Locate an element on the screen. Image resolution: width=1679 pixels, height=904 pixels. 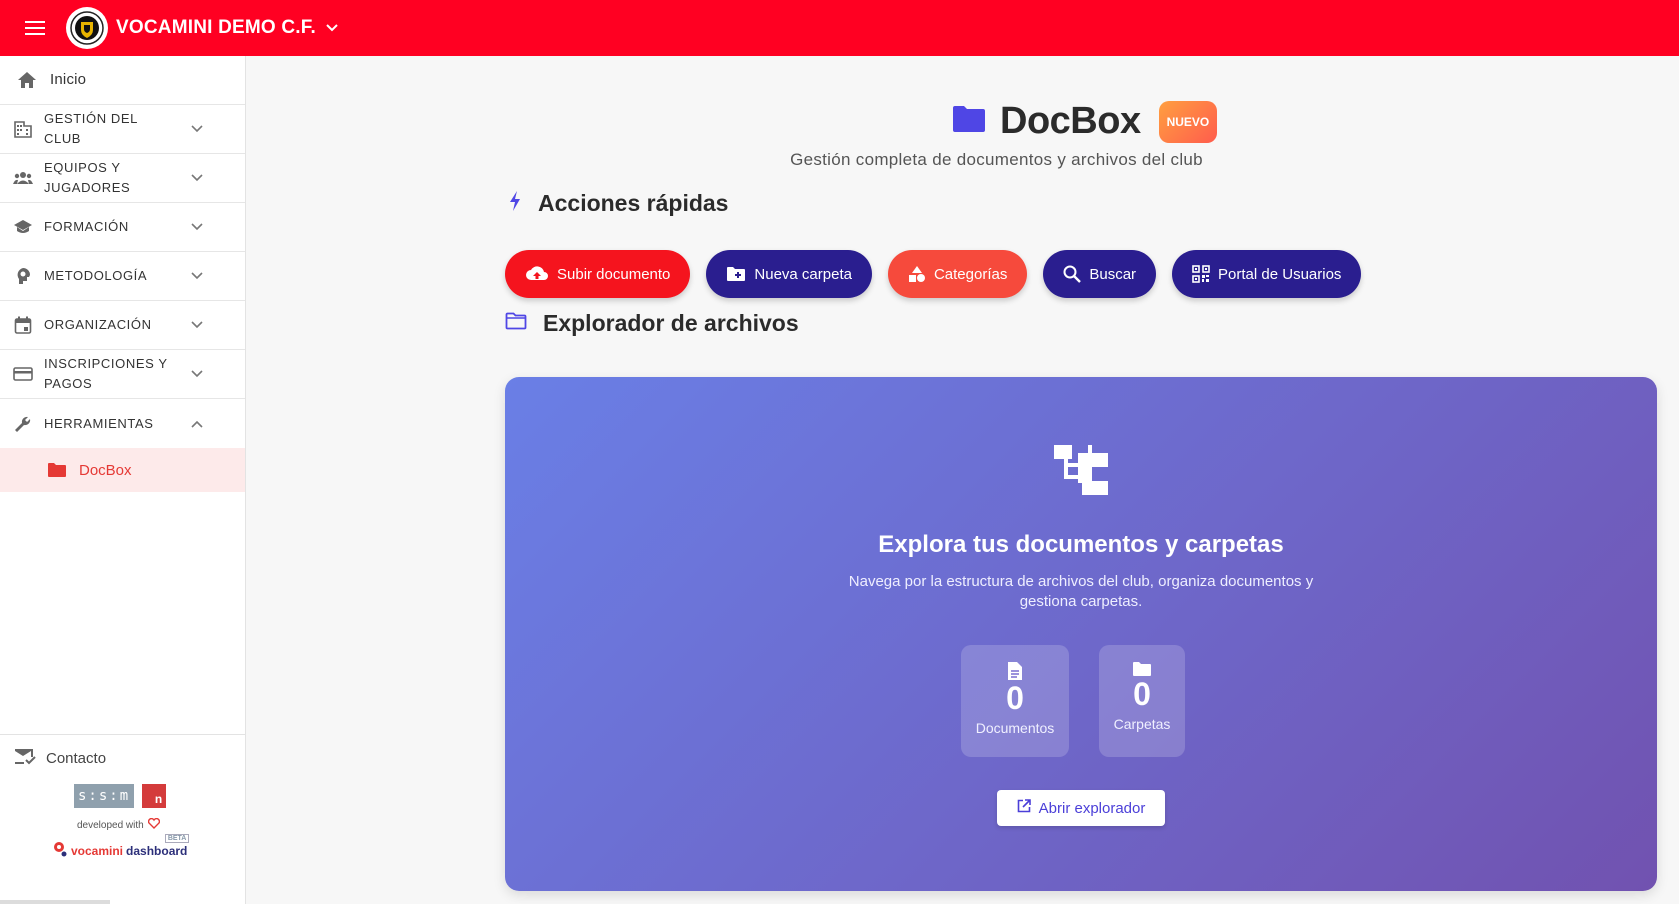
contact-link: Contacto is located at coordinates (60, 758).